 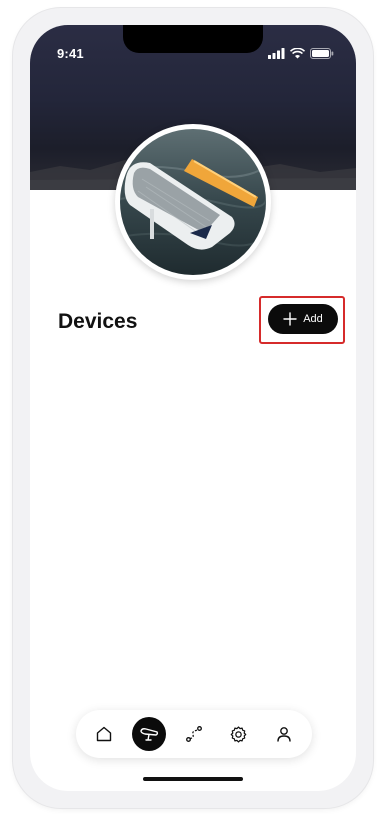 I want to click on settings-icon, so click(x=238, y=734).